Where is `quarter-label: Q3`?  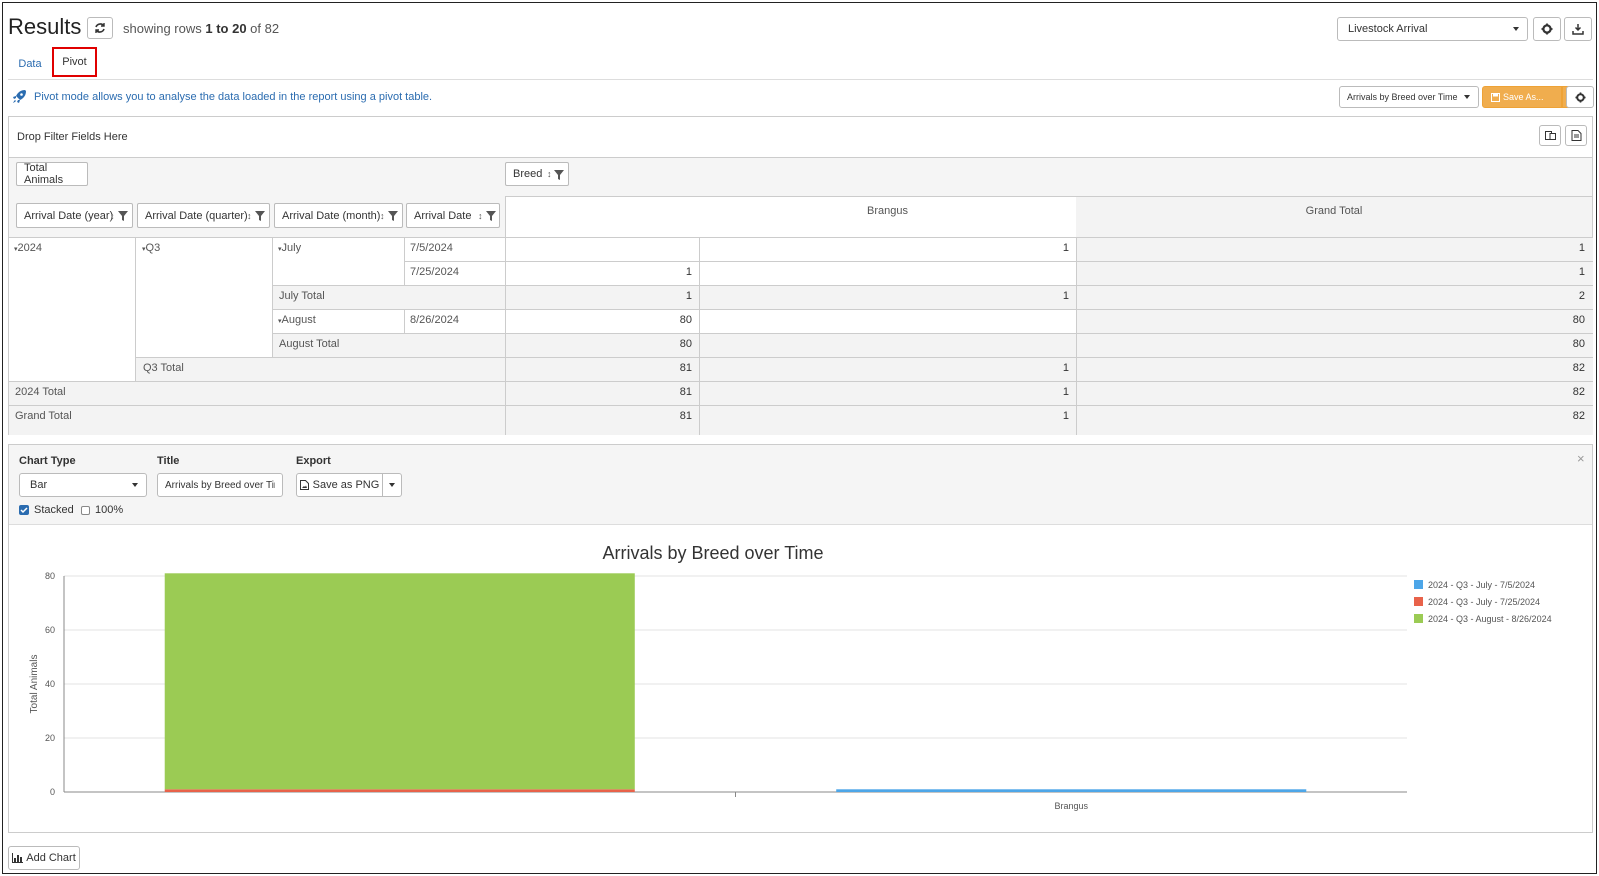
quarter-label: Q3 is located at coordinates (153, 248).